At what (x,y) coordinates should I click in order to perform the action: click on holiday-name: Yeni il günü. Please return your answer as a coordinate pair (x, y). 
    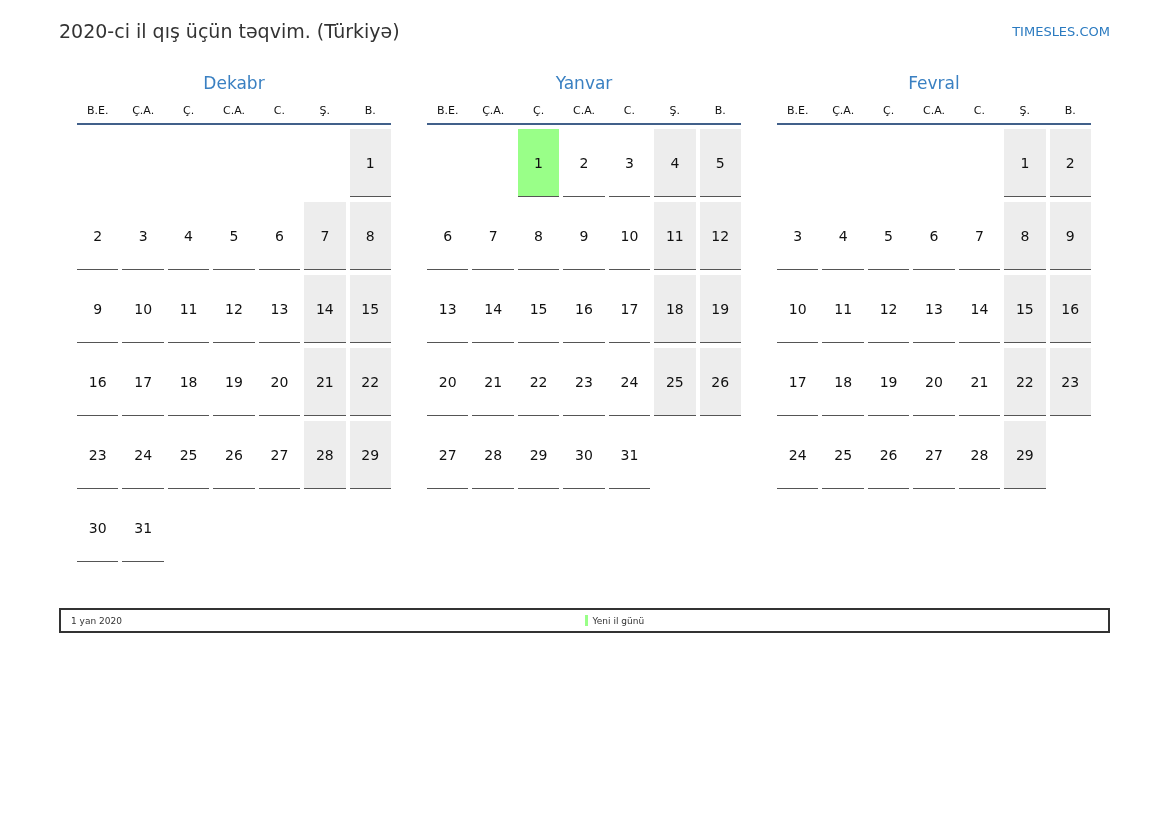
    Looking at the image, I should click on (618, 620).